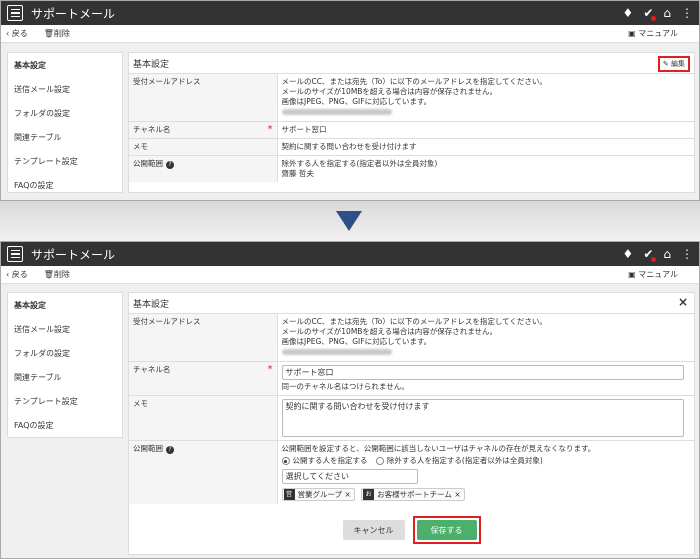  I want to click on scope-value: 除外する人を指定する(指定者以外は全員対象), so click(359, 163).